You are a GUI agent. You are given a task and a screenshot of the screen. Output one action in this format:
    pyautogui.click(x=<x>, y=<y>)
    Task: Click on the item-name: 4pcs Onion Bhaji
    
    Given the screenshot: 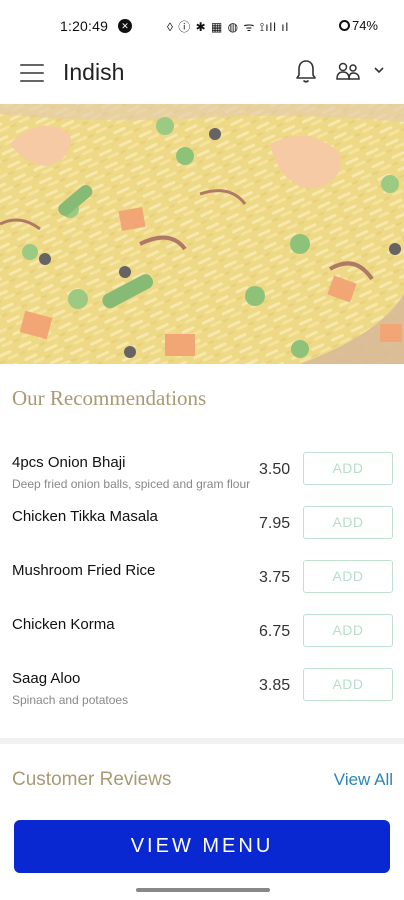 What is the action you would take?
    pyautogui.click(x=69, y=462)
    